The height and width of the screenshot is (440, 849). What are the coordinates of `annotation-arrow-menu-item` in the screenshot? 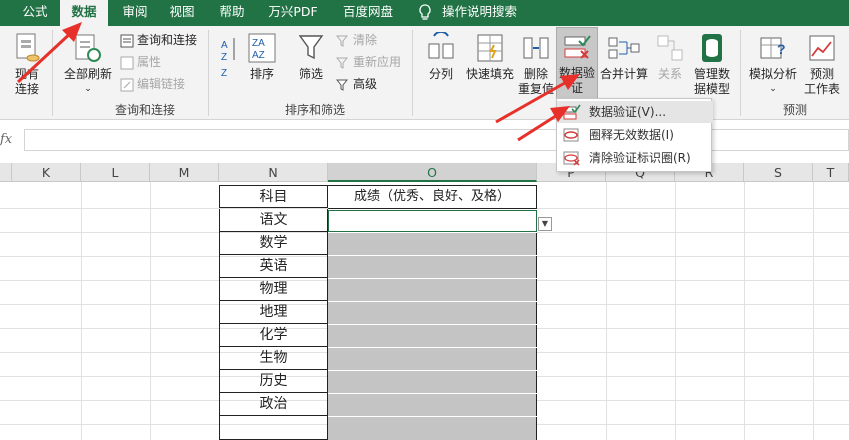 It's located at (543, 124).